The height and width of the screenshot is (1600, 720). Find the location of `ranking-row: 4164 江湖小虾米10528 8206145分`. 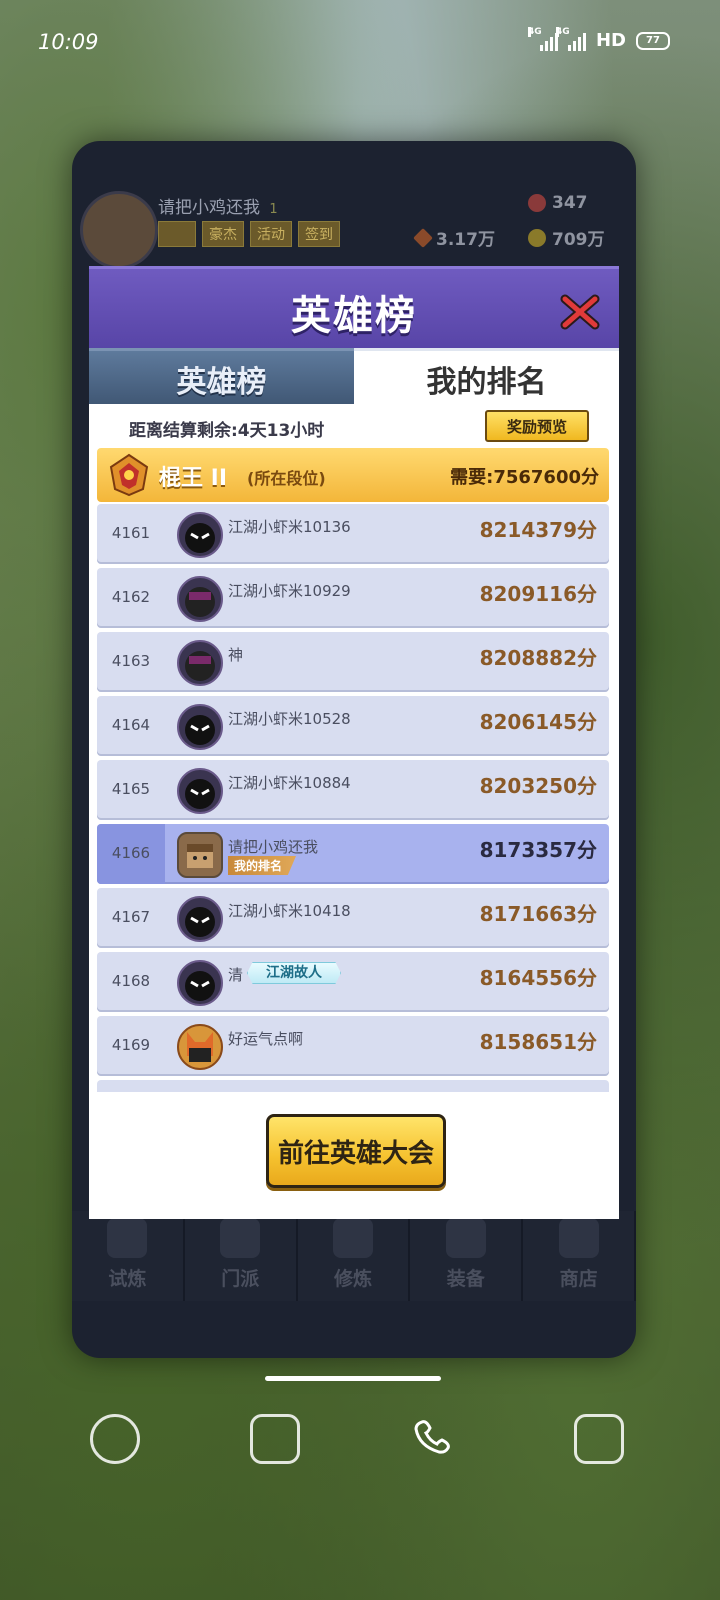

ranking-row: 4164 江湖小虾米10528 8206145分 is located at coordinates (353, 726).